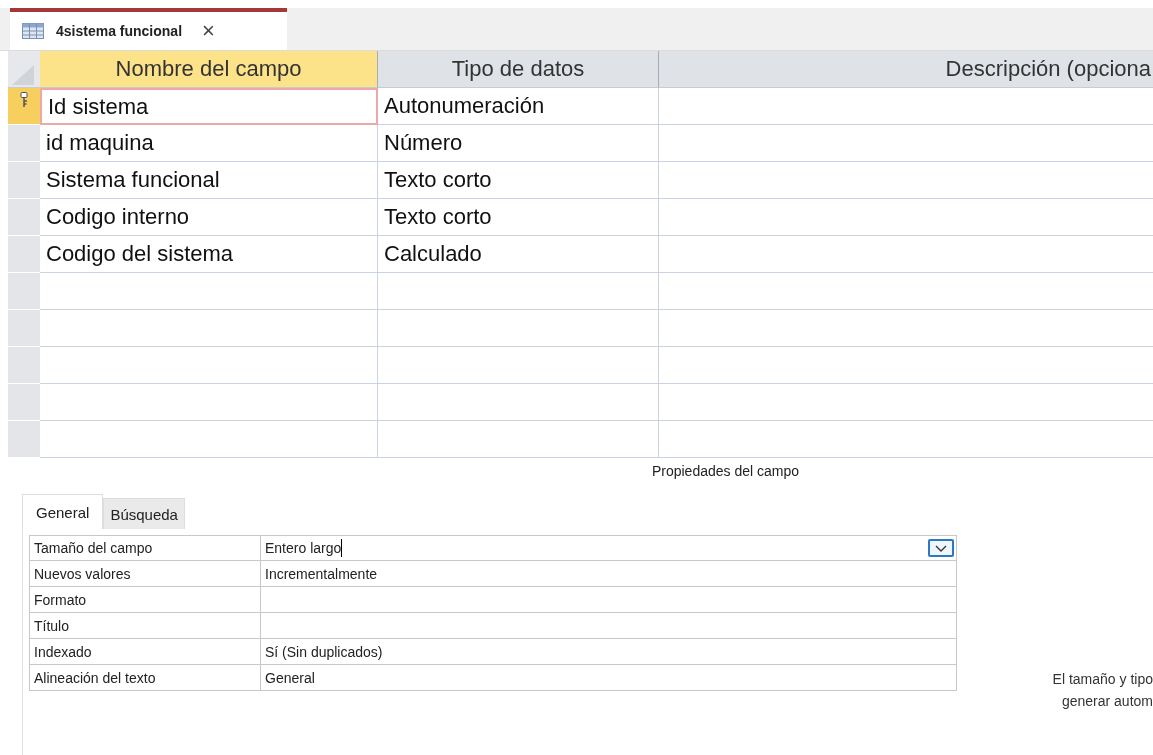 This screenshot has width=1153, height=755. What do you see at coordinates (144, 513) in the screenshot?
I see `properties-tab: Búsqueda` at bounding box center [144, 513].